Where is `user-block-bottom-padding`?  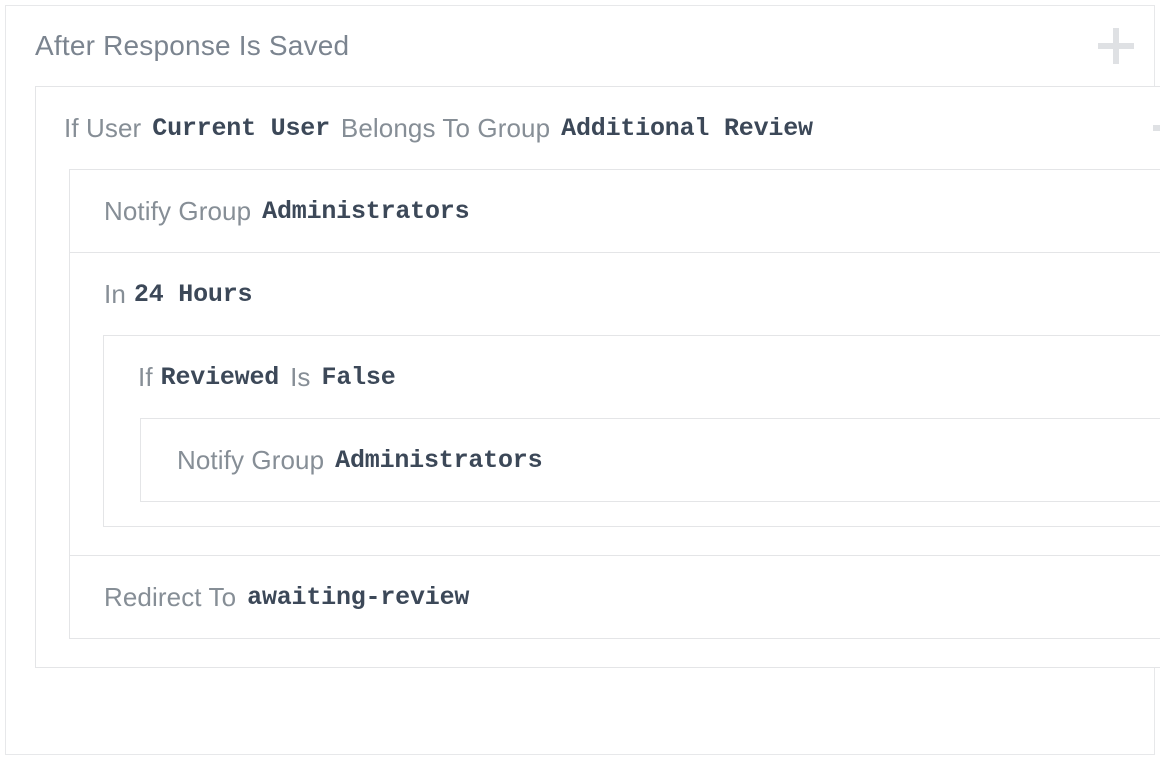
user-block-bottom-padding is located at coordinates (598, 653).